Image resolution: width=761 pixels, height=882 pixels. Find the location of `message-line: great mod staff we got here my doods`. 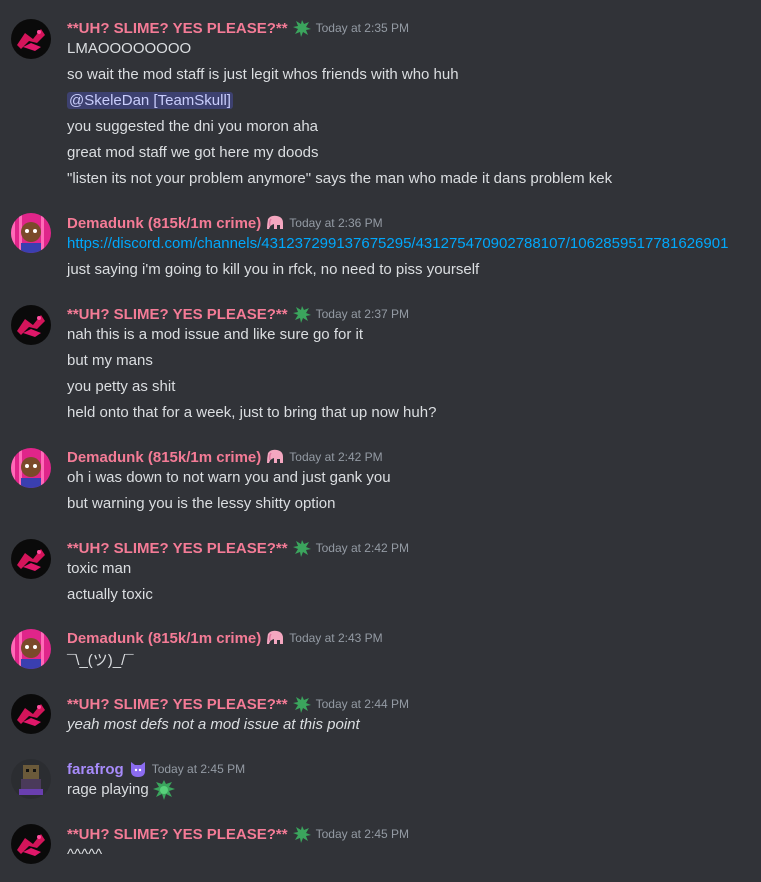

message-line: great mod staff we got here my doods is located at coordinates (193, 152).